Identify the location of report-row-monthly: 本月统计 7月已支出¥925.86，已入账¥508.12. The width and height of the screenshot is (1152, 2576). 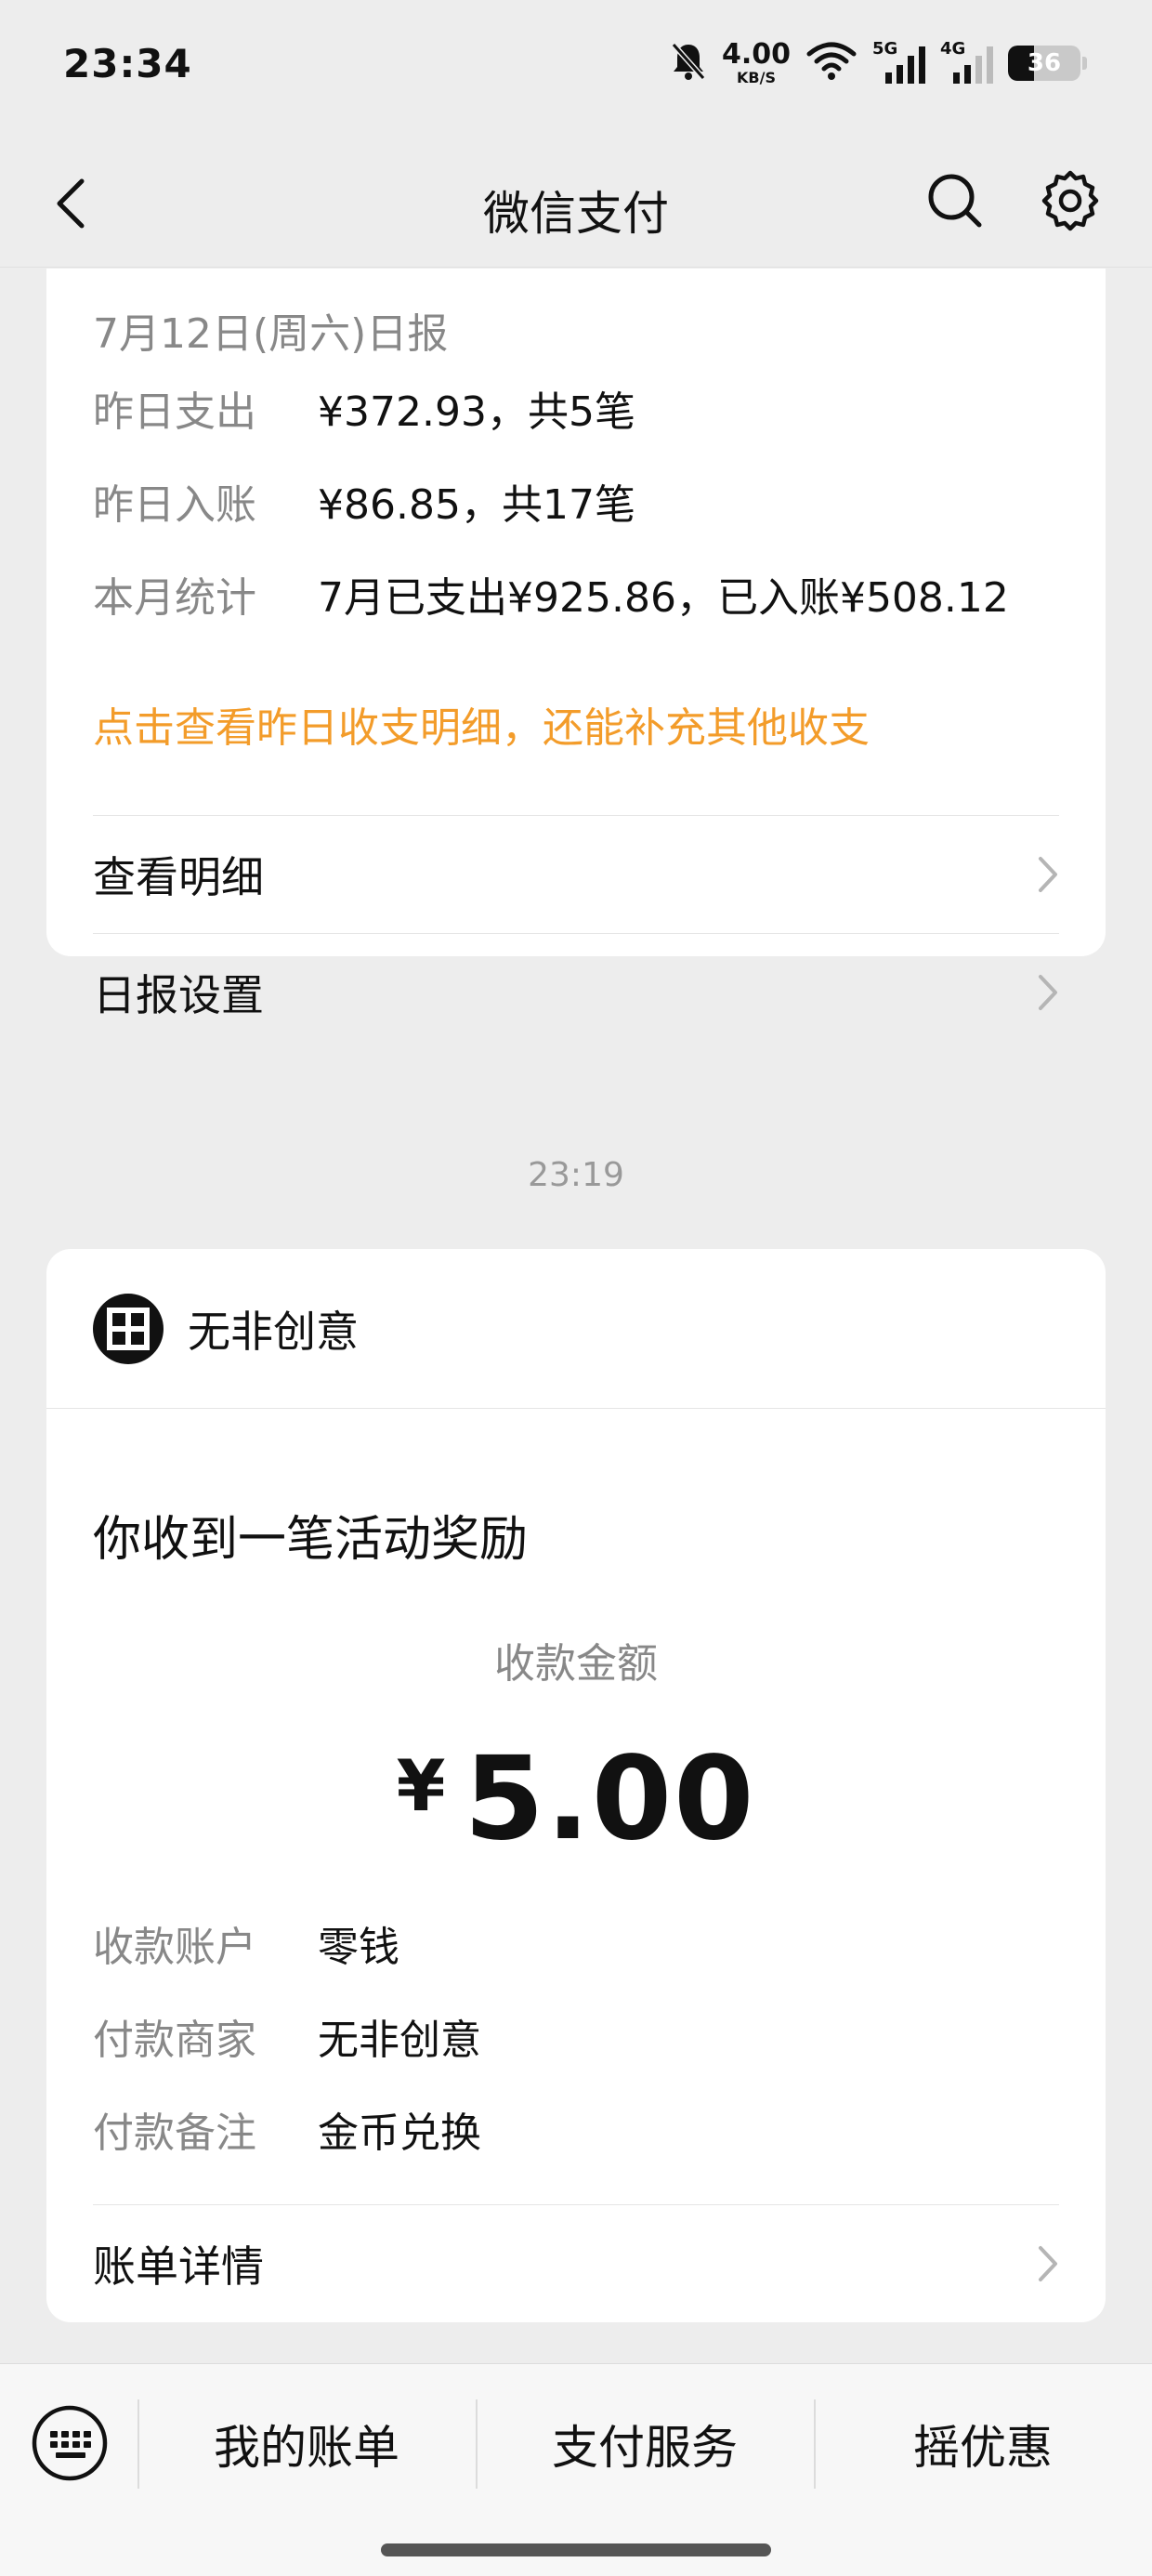
(551, 594).